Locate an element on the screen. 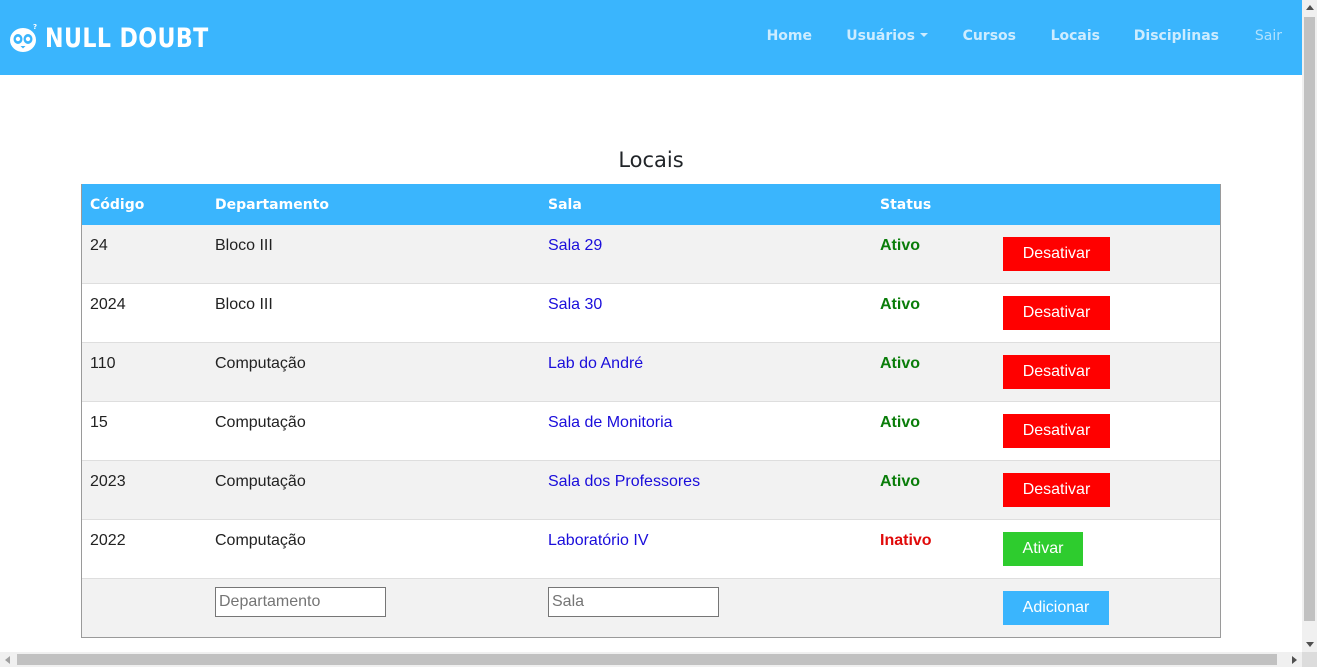 This screenshot has height=667, width=1317. cell-sala-link: Sala dos Professores is located at coordinates (624, 482).